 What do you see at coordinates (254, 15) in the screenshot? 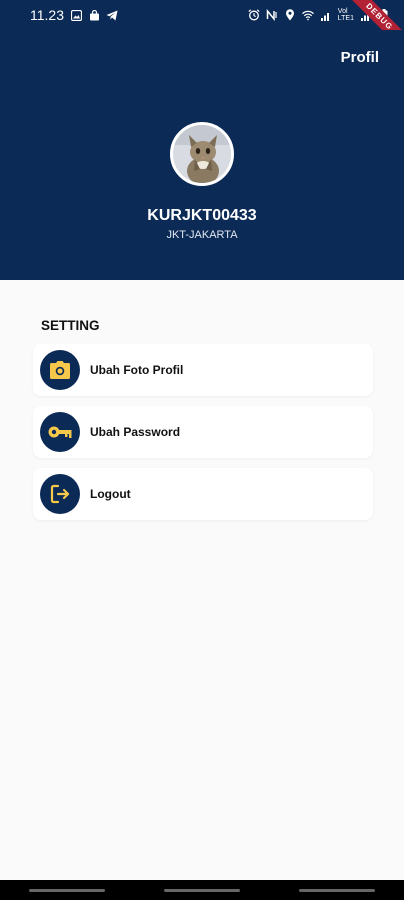
I see `alarm-icon` at bounding box center [254, 15].